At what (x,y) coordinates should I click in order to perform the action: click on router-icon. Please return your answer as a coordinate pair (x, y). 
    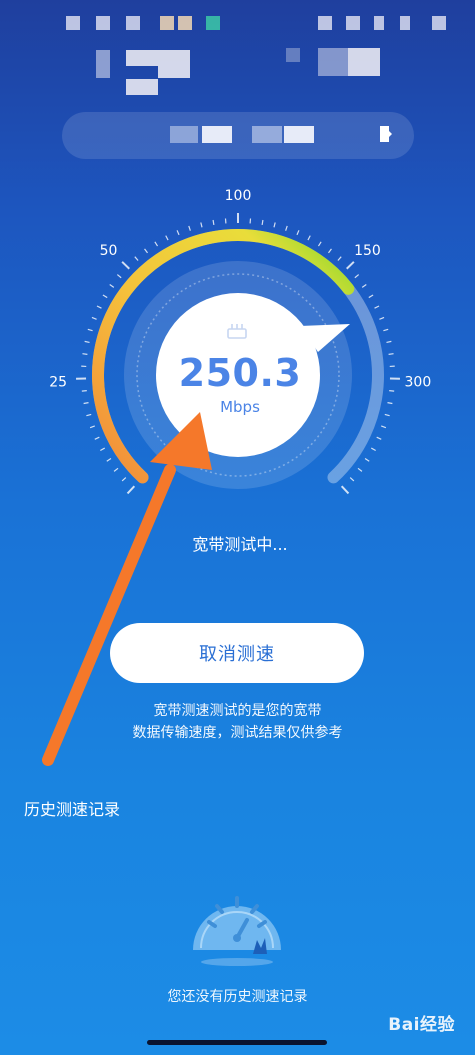
    Looking at the image, I should click on (237, 331).